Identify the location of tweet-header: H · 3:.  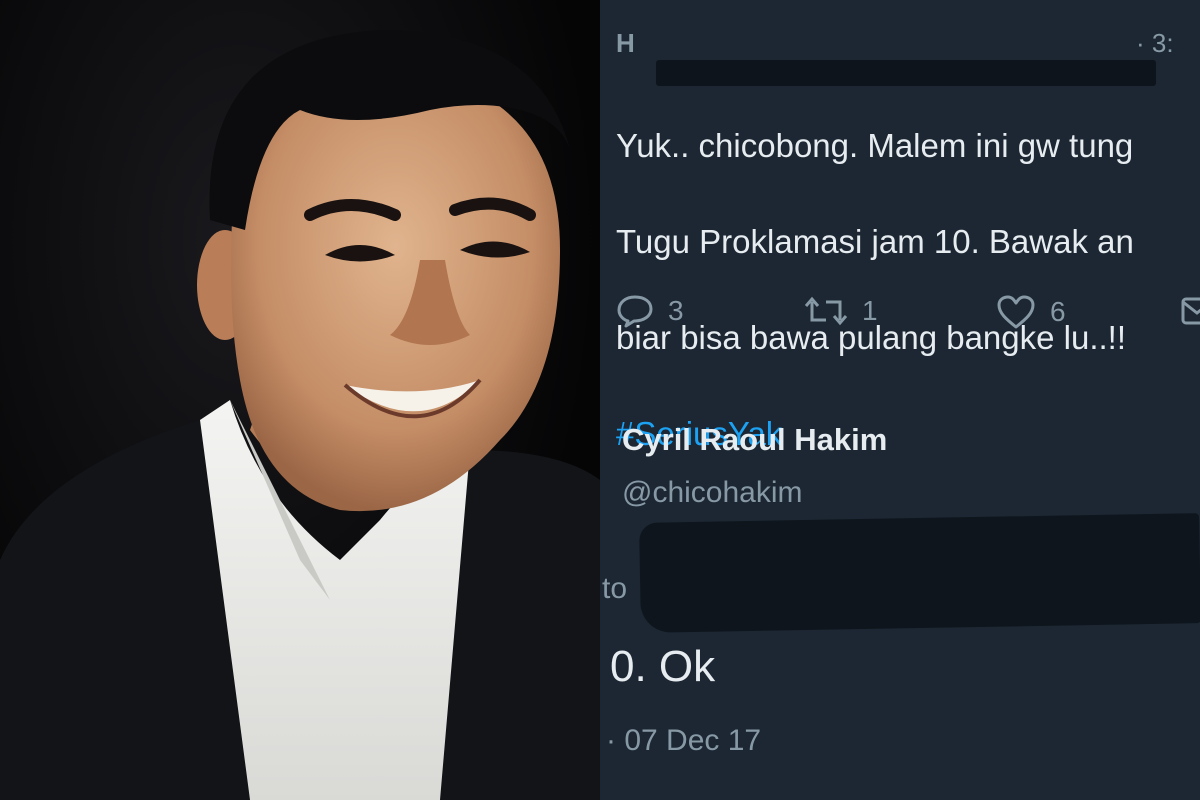
(895, 57).